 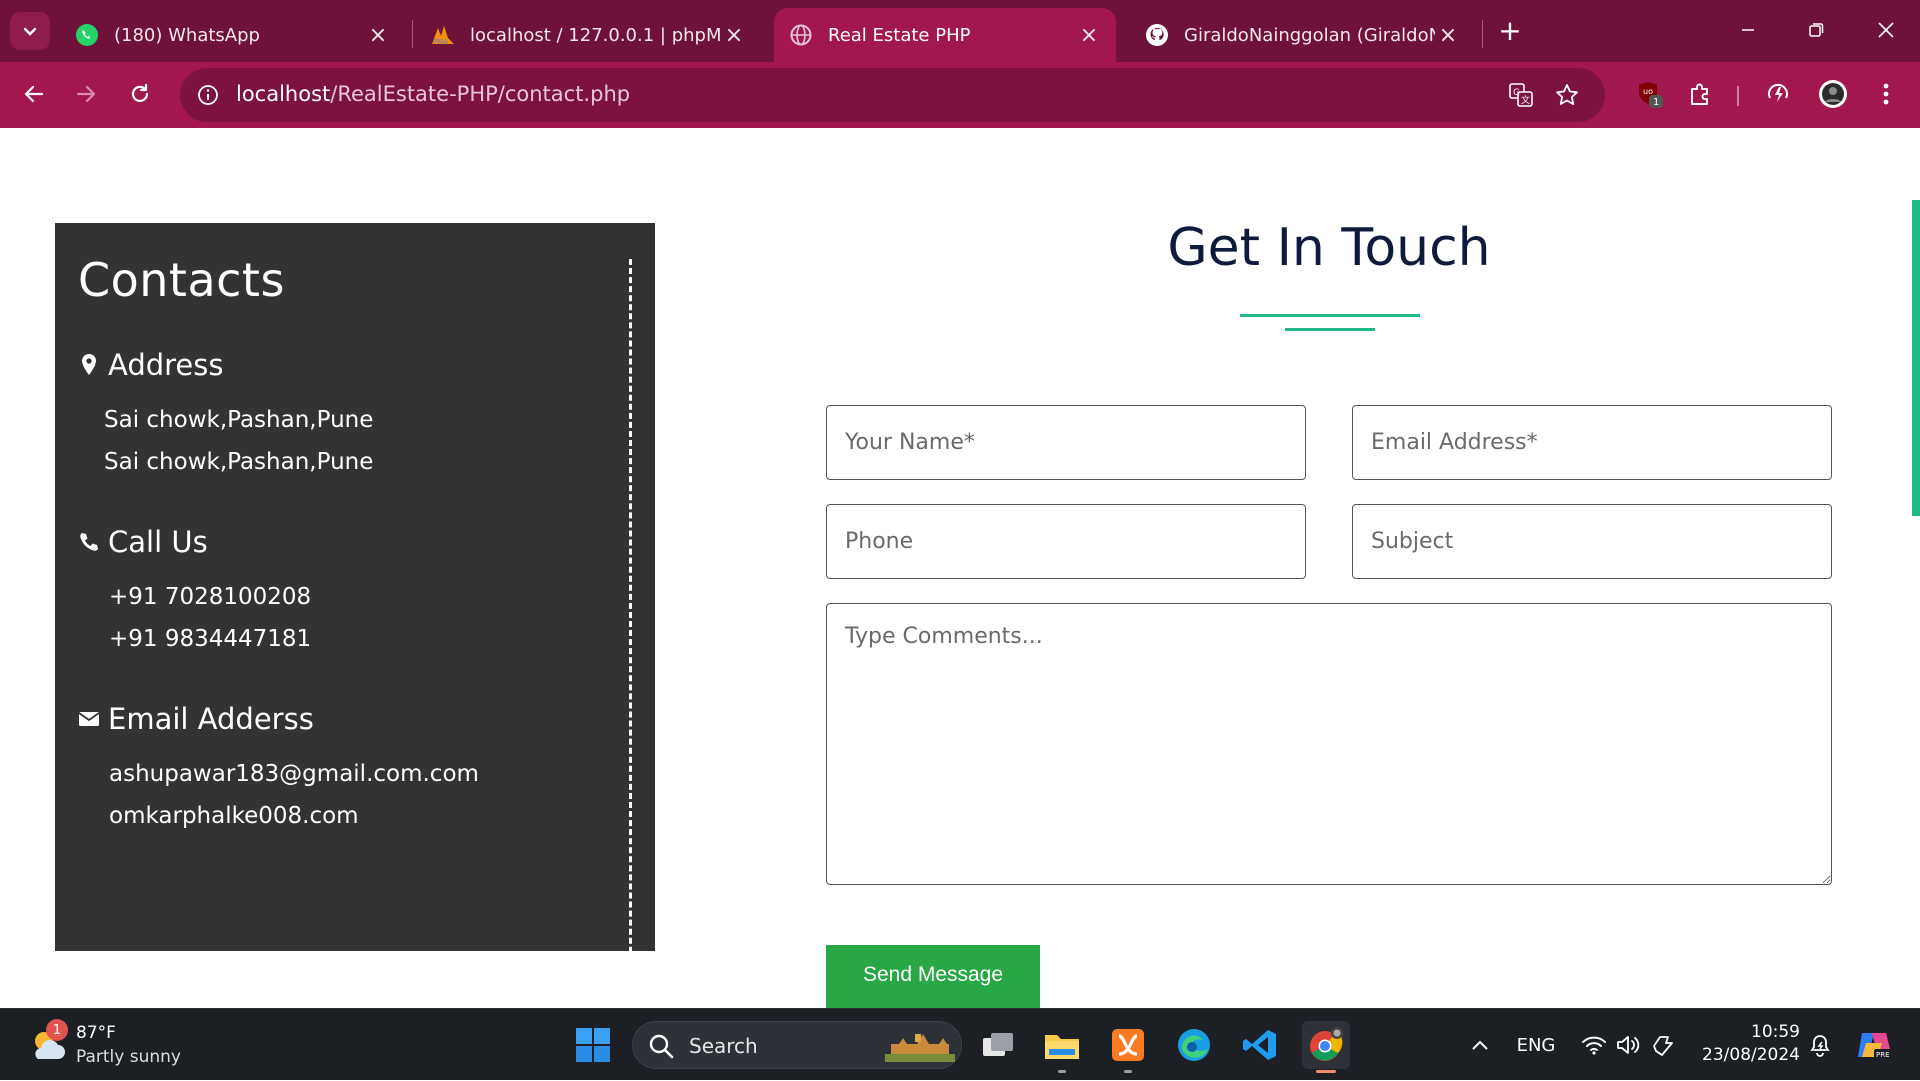 I want to click on volume-icon, so click(x=1628, y=1045).